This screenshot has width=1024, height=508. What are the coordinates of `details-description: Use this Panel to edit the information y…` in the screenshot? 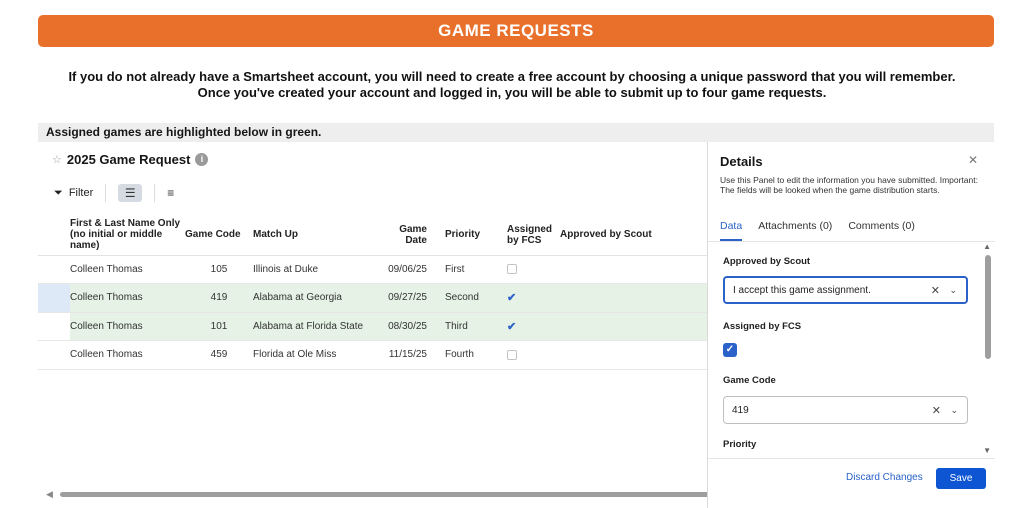 It's located at (849, 185).